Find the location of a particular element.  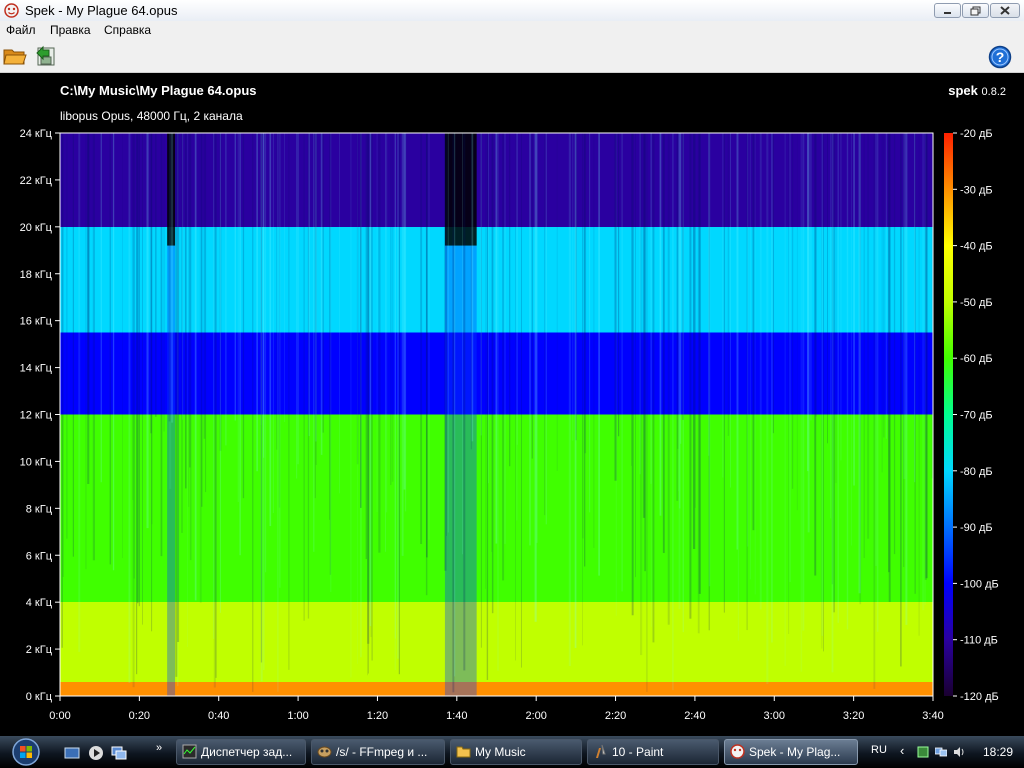

quick-launch-chevron: » is located at coordinates (159, 748).